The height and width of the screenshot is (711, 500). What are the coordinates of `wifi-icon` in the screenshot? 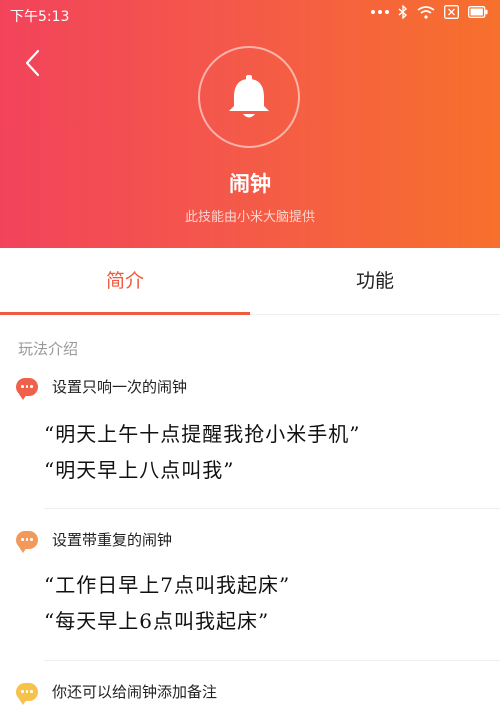 It's located at (426, 12).